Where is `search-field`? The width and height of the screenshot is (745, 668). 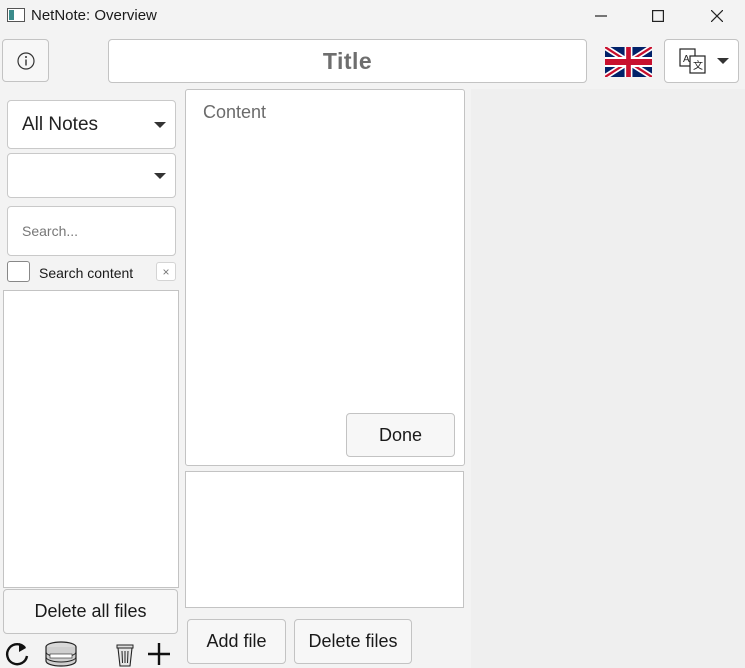 search-field is located at coordinates (91, 231).